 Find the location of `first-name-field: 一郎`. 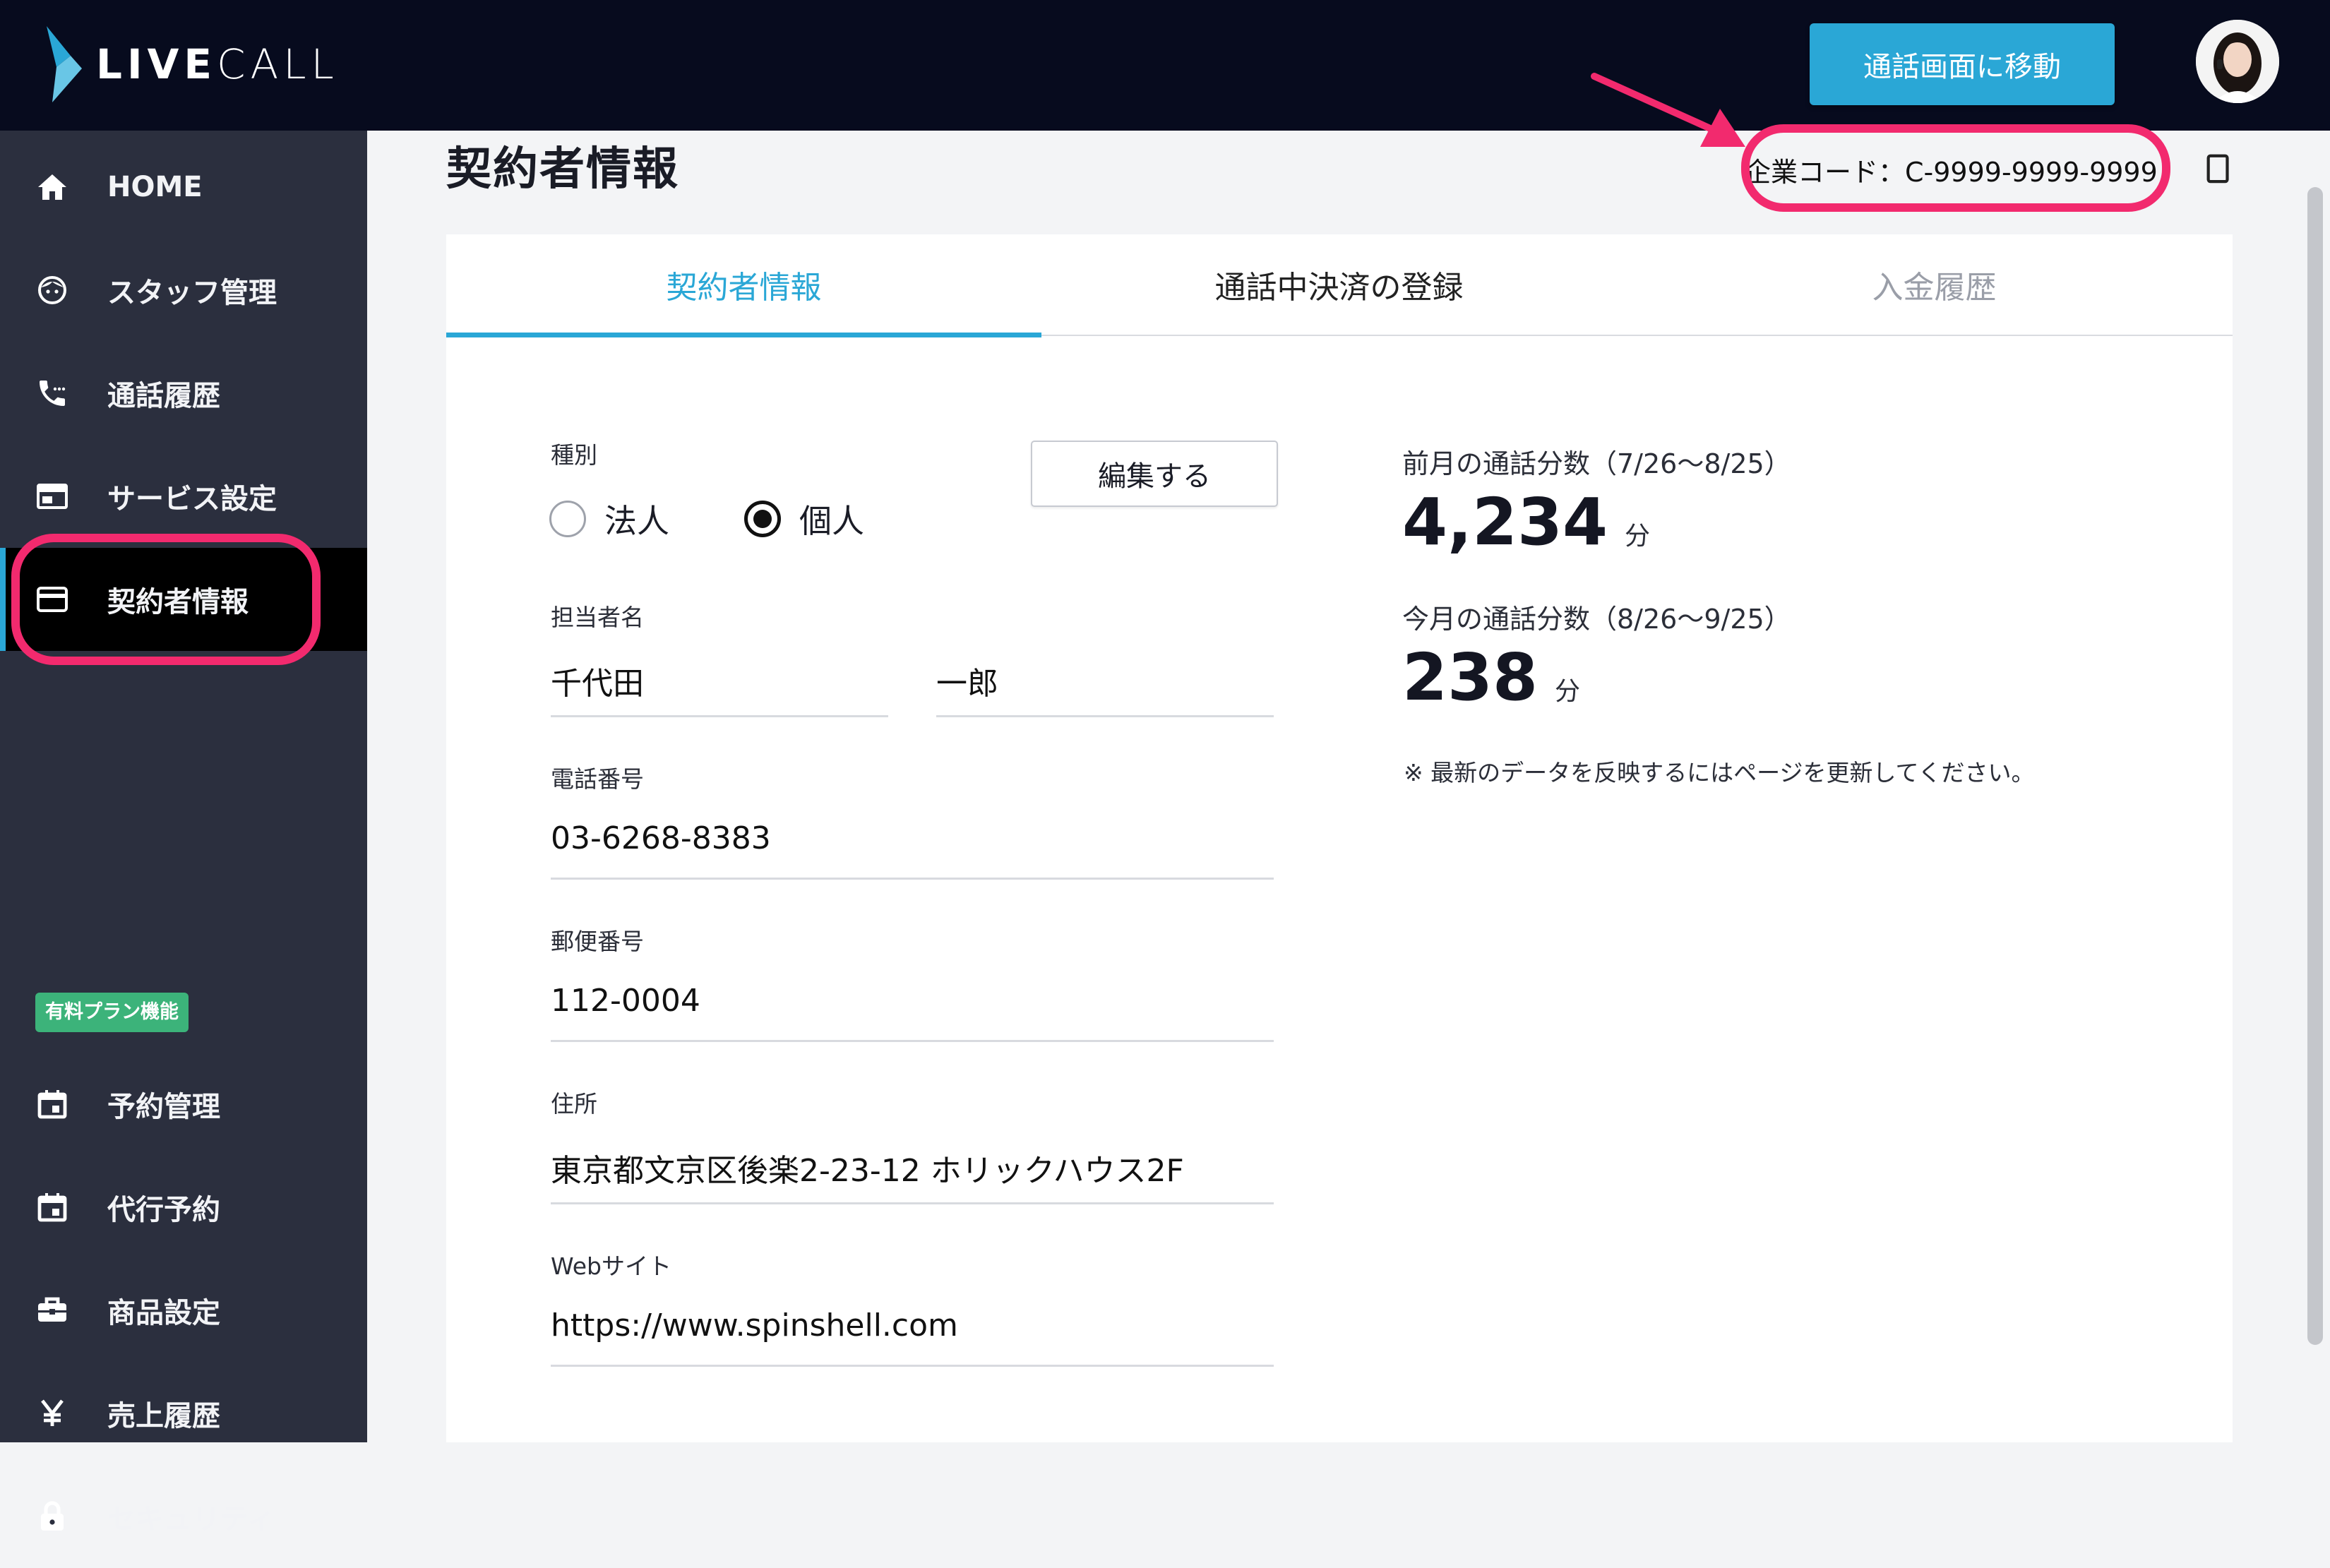

first-name-field: 一郎 is located at coordinates (1105, 687).